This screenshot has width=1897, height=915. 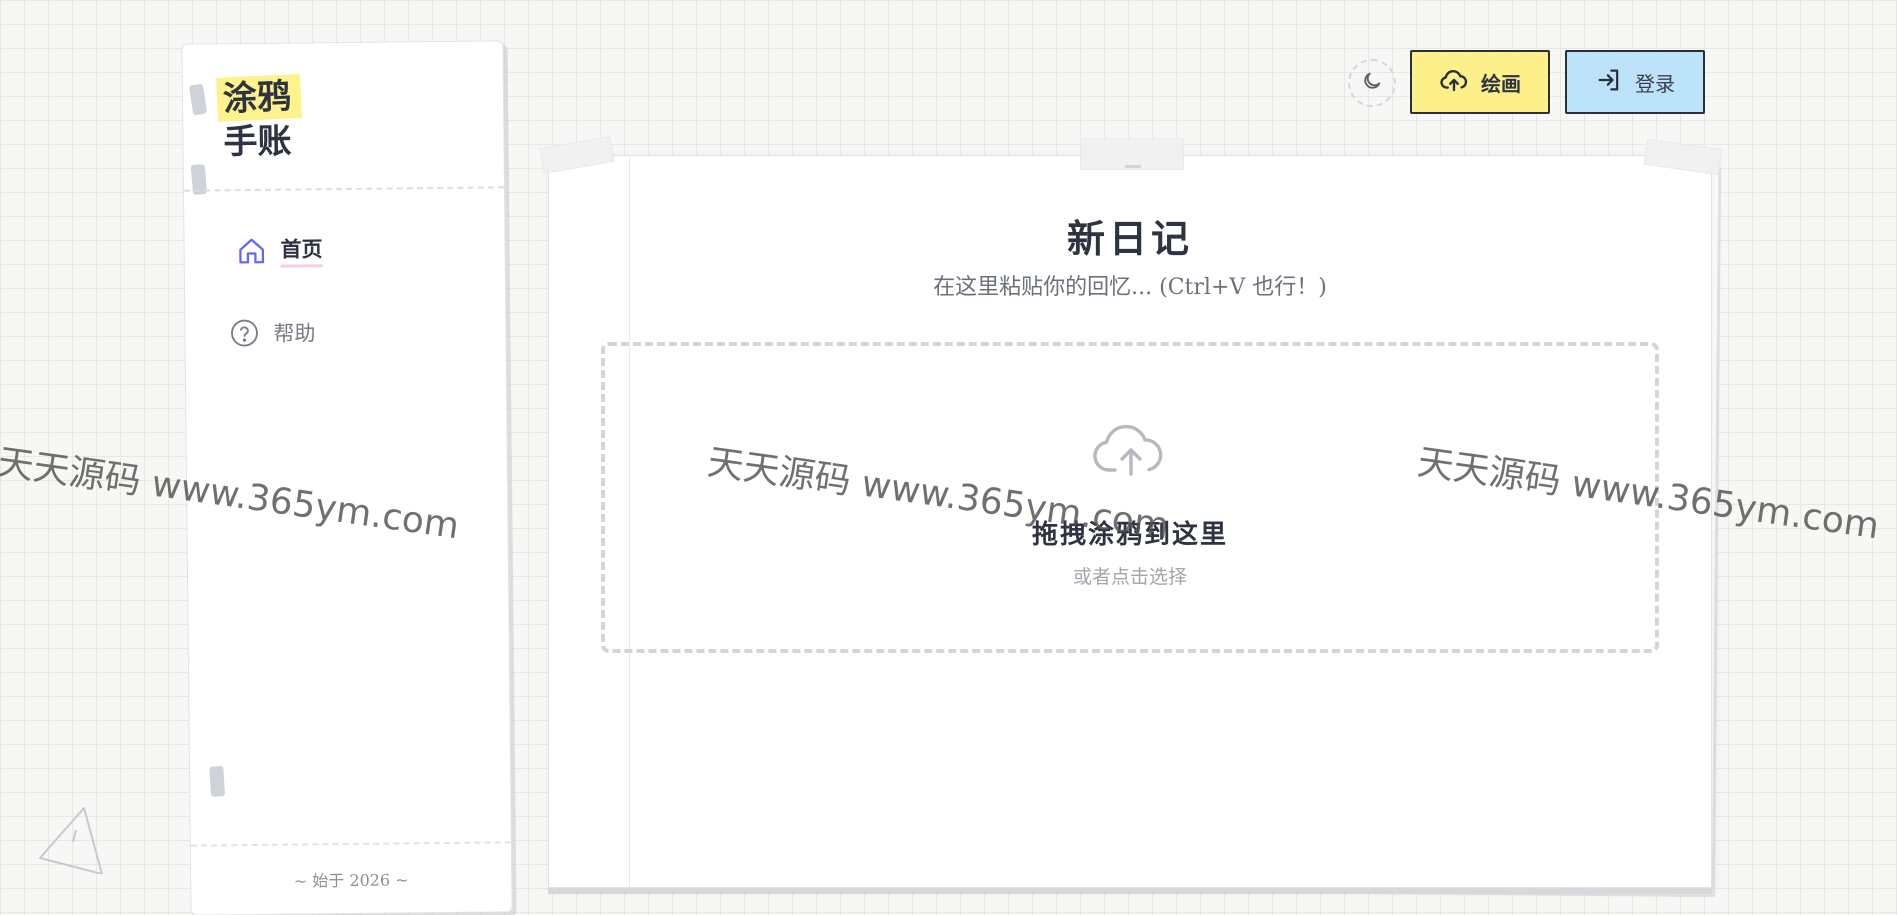 I want to click on moon-icon, so click(x=1372, y=83).